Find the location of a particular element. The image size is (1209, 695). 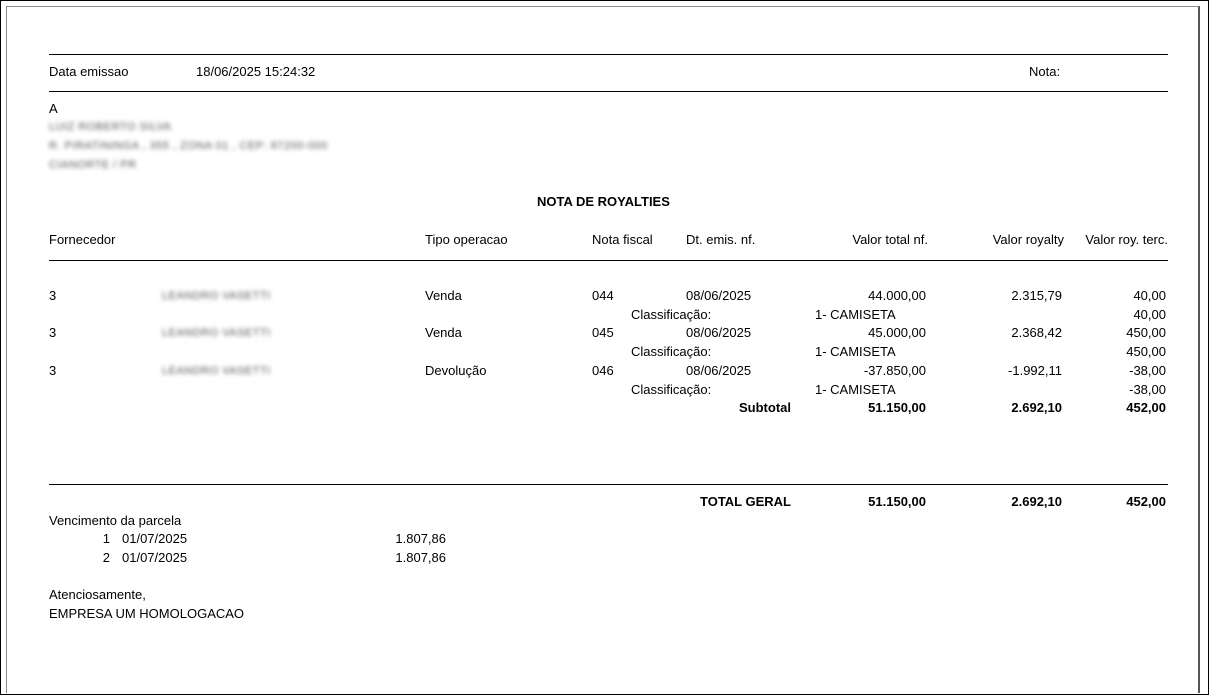

subtotal-royalty: 2.692,10 is located at coordinates (1036, 407).